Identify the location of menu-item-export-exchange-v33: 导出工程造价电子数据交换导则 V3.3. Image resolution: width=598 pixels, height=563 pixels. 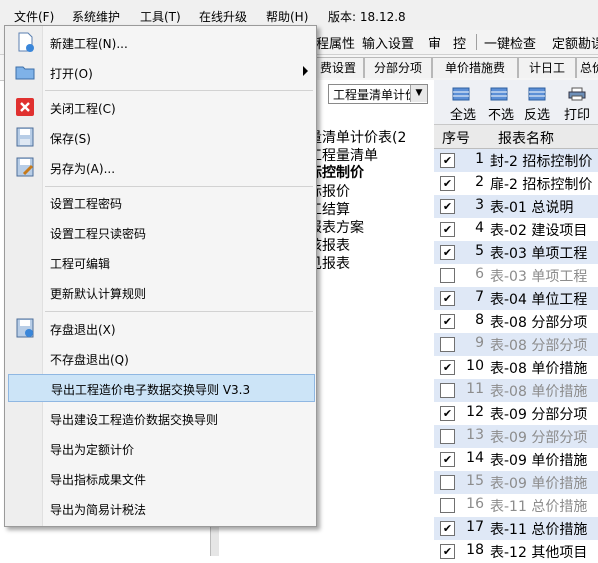
(161, 388).